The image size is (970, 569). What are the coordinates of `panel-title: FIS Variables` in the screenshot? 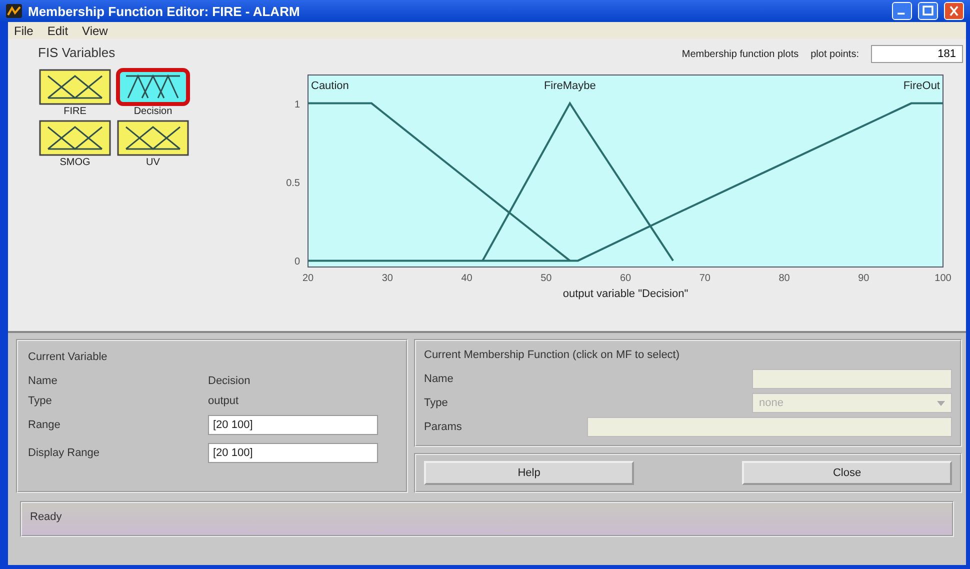 It's located at (77, 52).